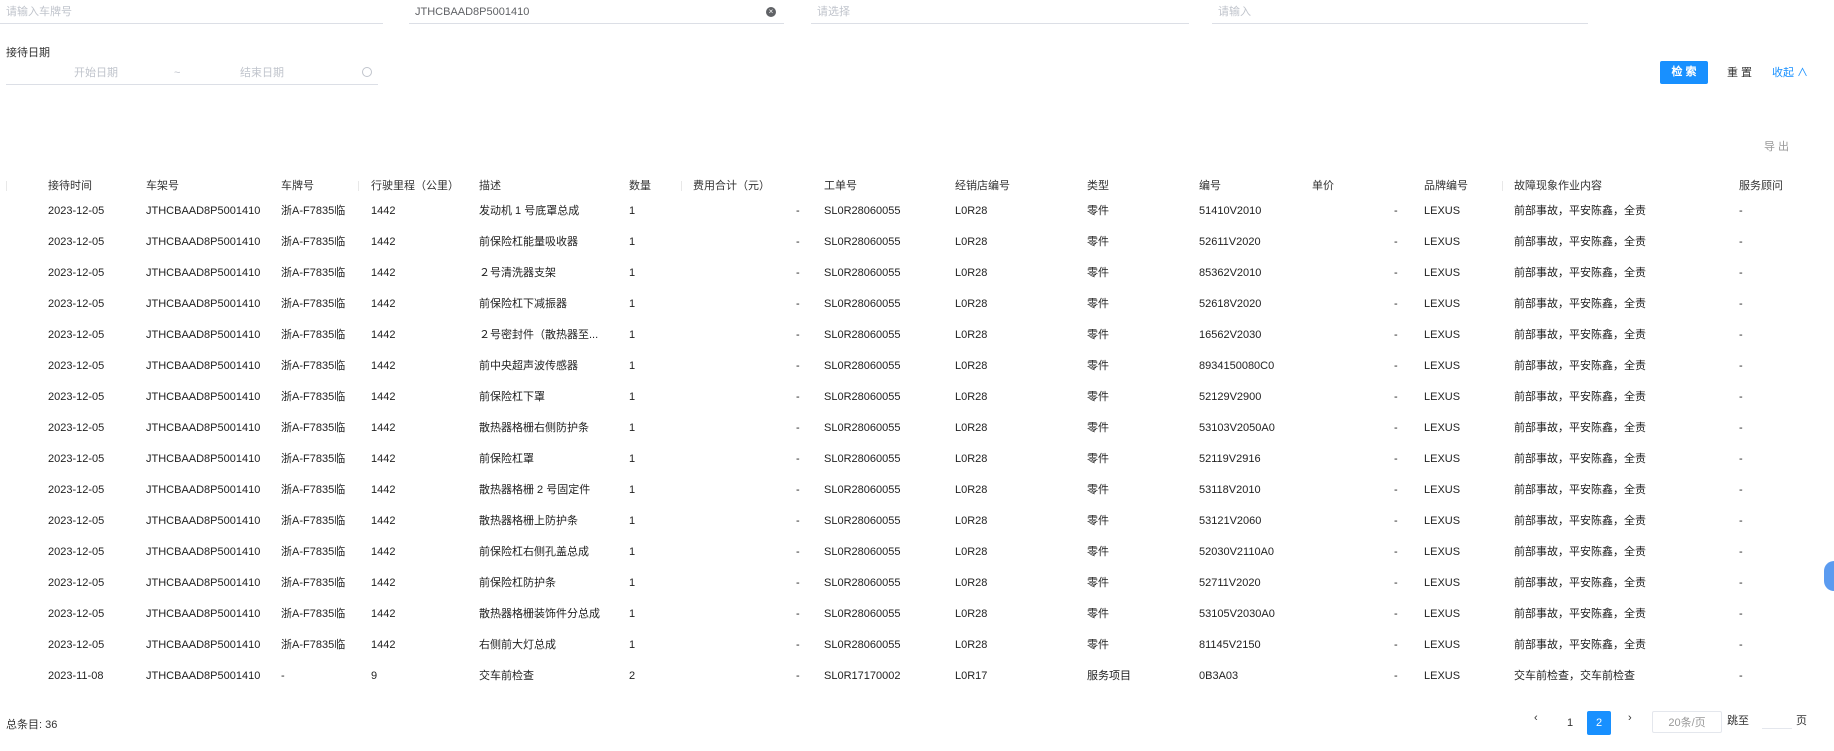  I want to click on part-number-cell: 51410V2010, so click(1230, 211).